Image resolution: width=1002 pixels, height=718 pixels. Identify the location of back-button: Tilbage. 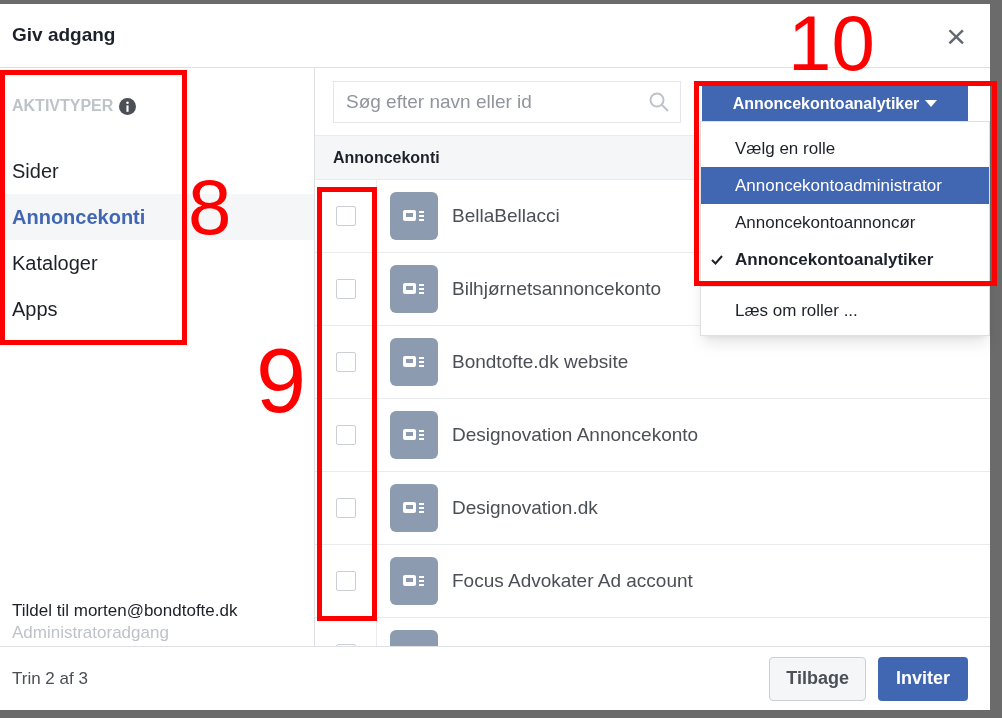
(817, 678).